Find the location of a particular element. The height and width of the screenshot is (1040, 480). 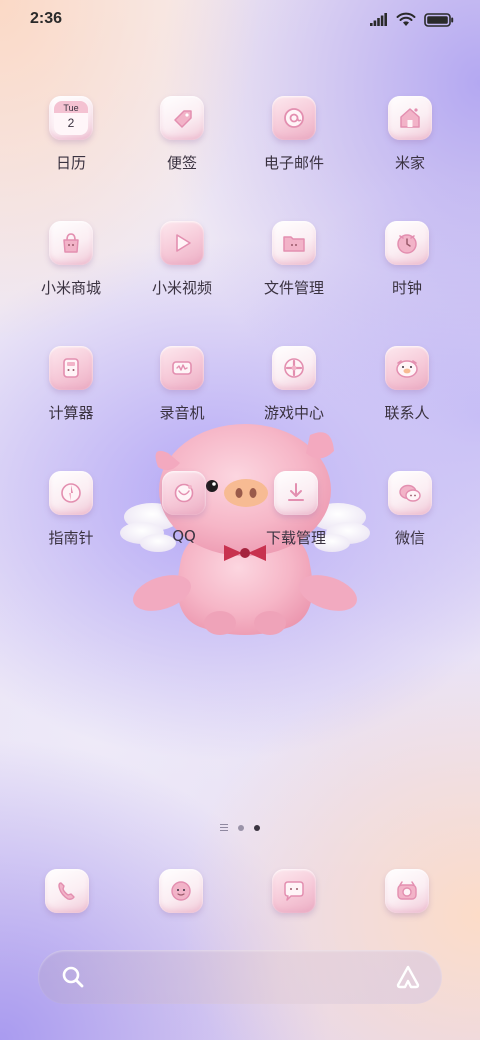

app-label: 小米商城 is located at coordinates (70, 288).